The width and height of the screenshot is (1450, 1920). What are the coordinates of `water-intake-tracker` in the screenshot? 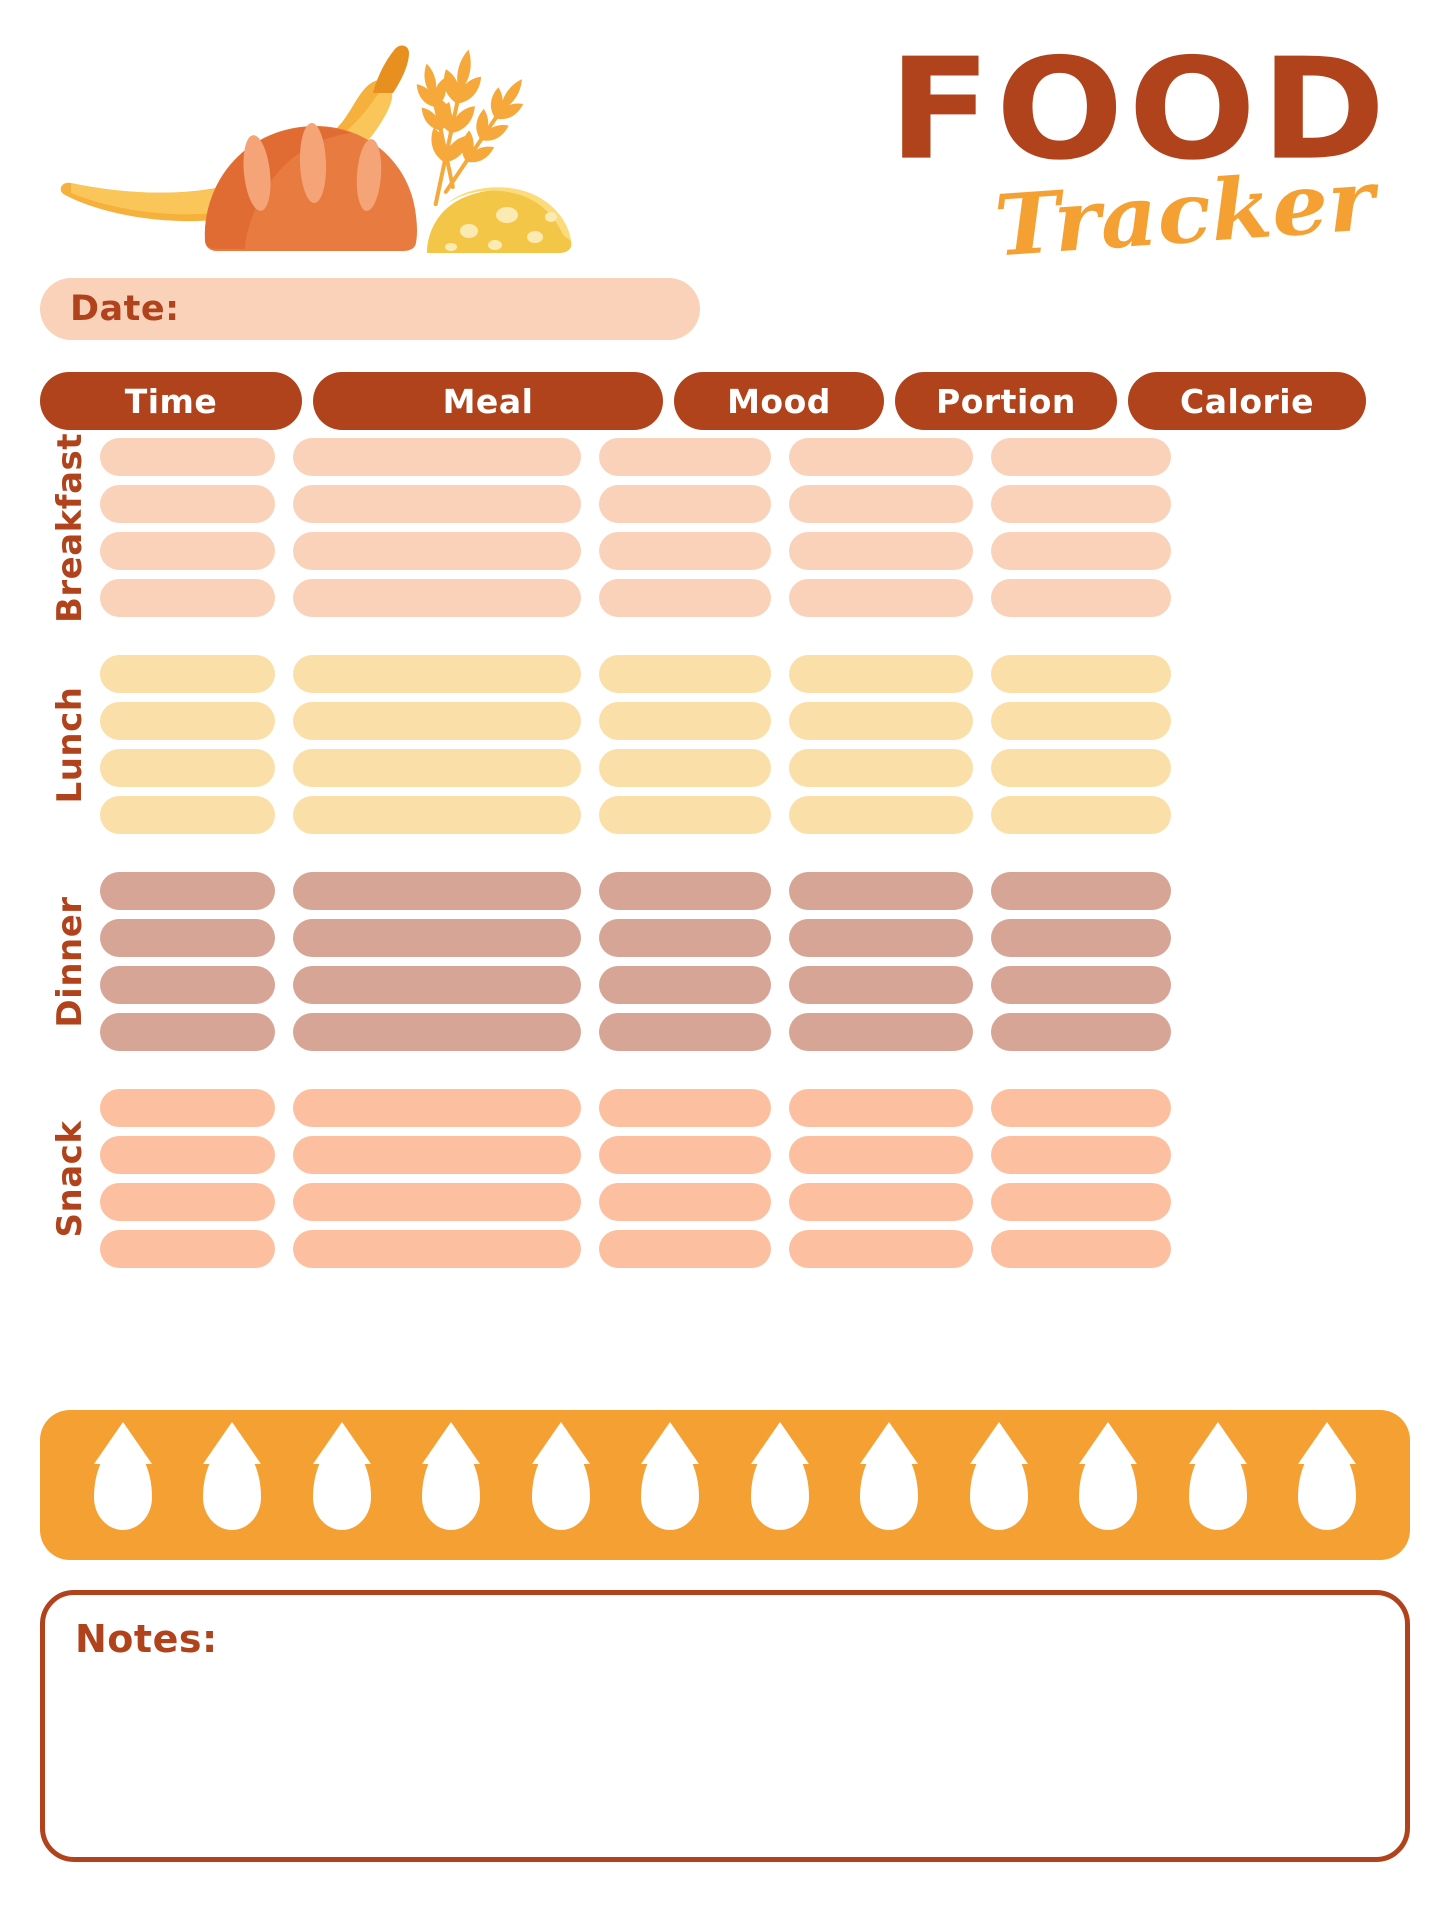 It's located at (725, 1485).